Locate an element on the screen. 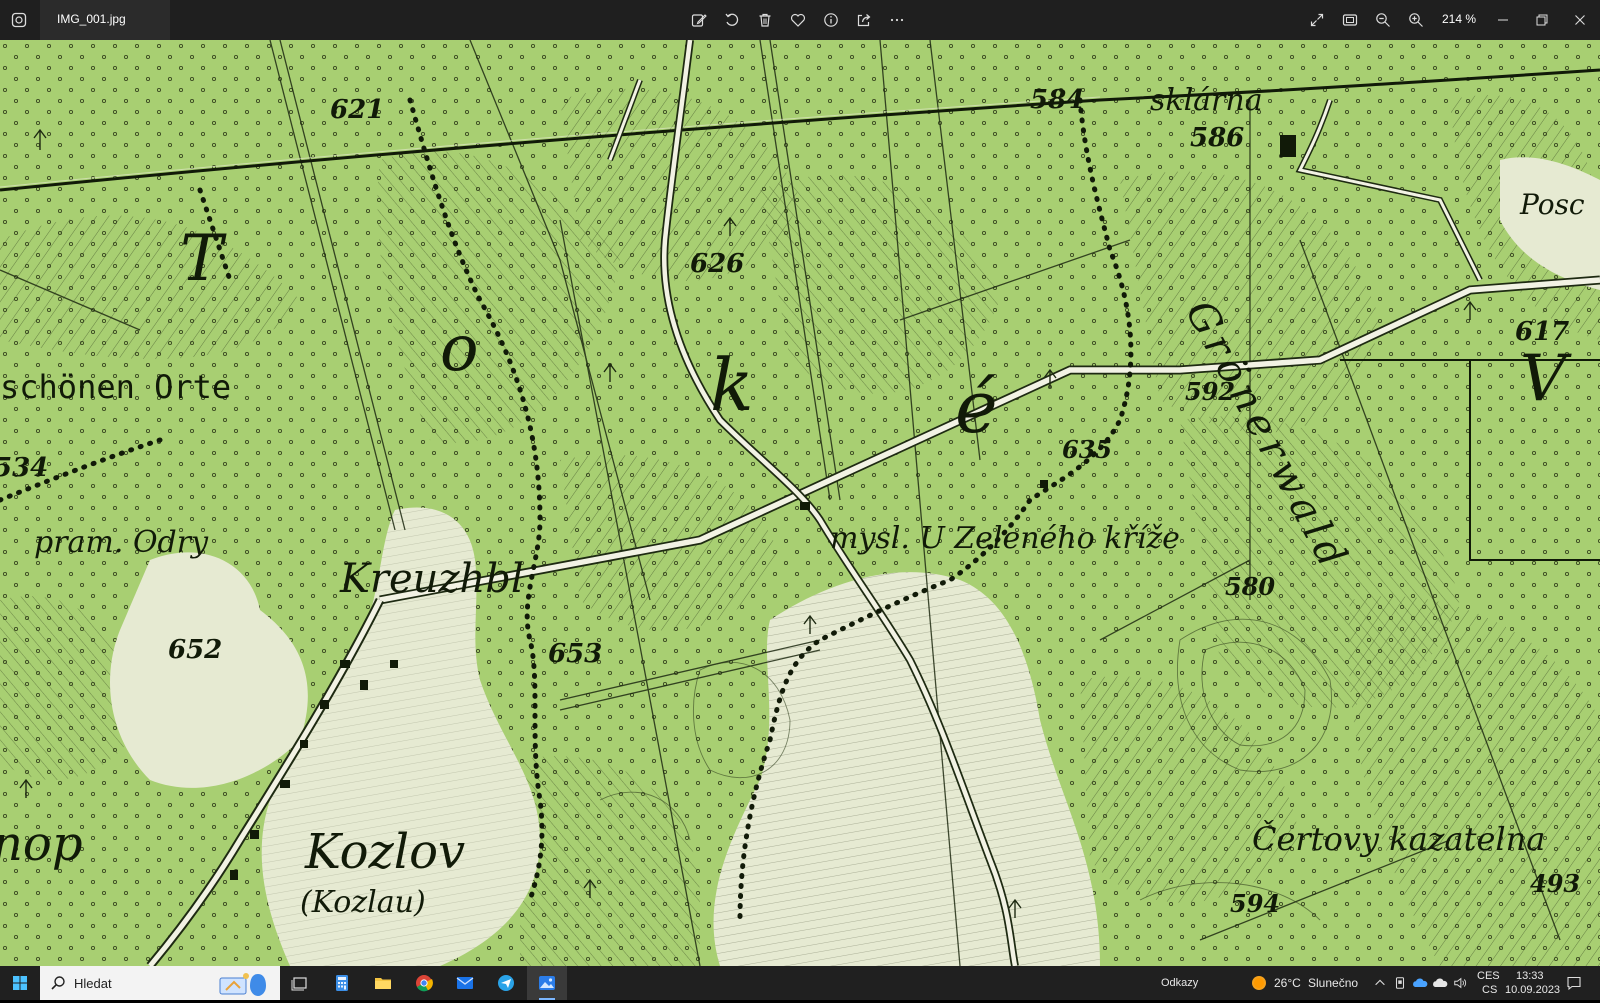 The image size is (1600, 1003). search-highlight-illustration is located at coordinates (246, 983).